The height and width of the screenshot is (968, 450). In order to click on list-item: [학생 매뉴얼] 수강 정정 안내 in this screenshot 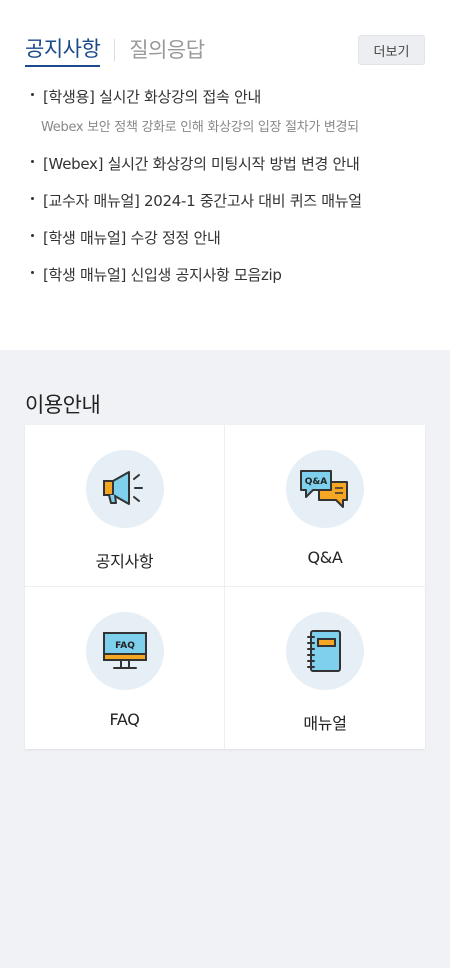, I will do `click(225, 238)`.